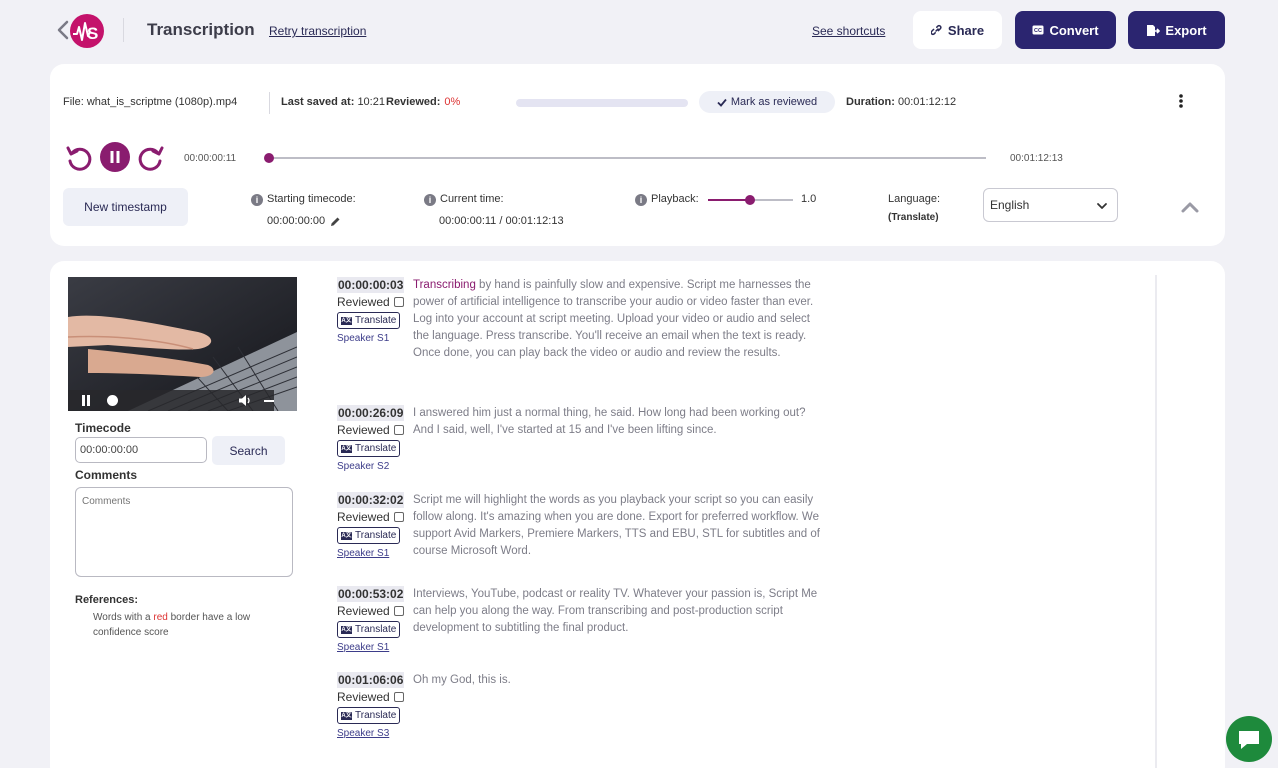  Describe the element at coordinates (1154, 30) in the screenshot. I see `export-file-icon` at that location.